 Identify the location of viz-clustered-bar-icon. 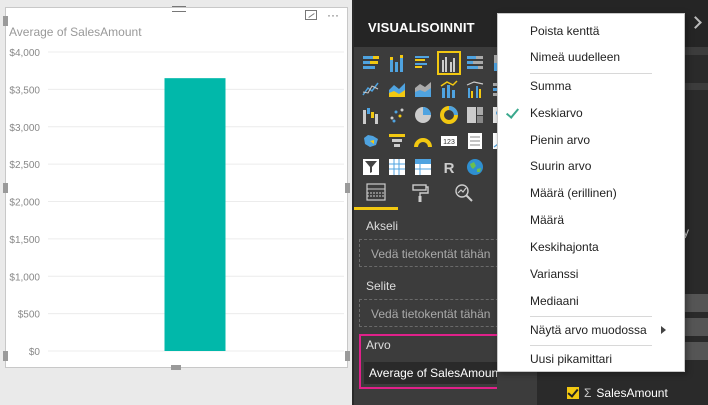
(423, 63).